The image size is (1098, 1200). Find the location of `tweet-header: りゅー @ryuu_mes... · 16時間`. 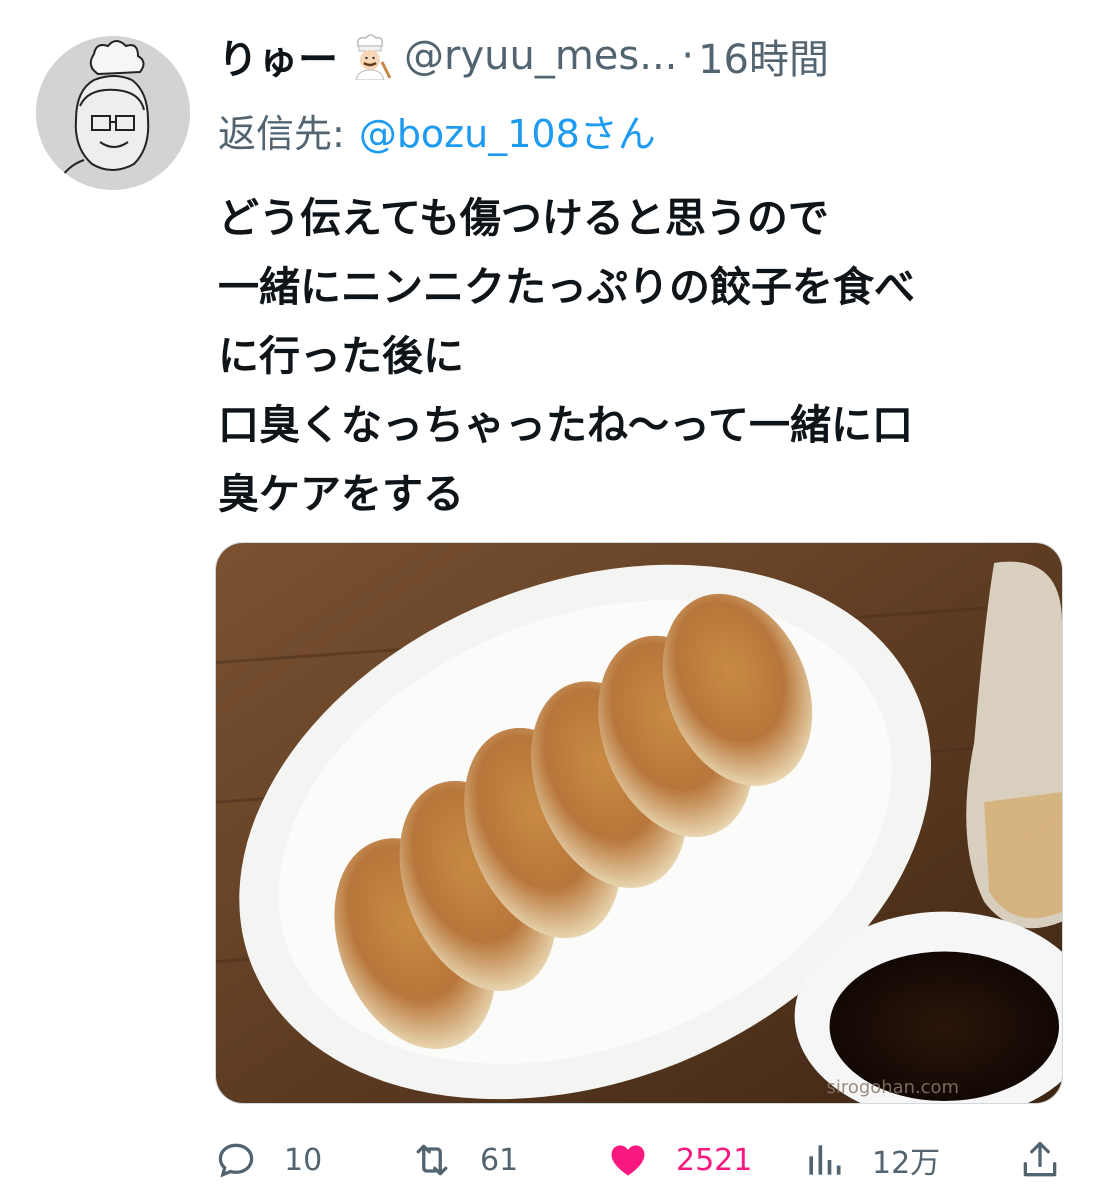

tweet-header: りゅー @ryuu_mes... · 16時間 is located at coordinates (648, 56).